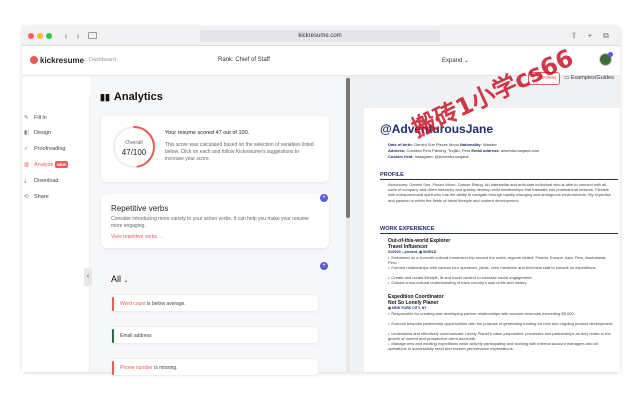 This screenshot has width=640, height=400. Describe the element at coordinates (606, 36) in the screenshot. I see `tabs-overview-icon: ⧉` at that location.